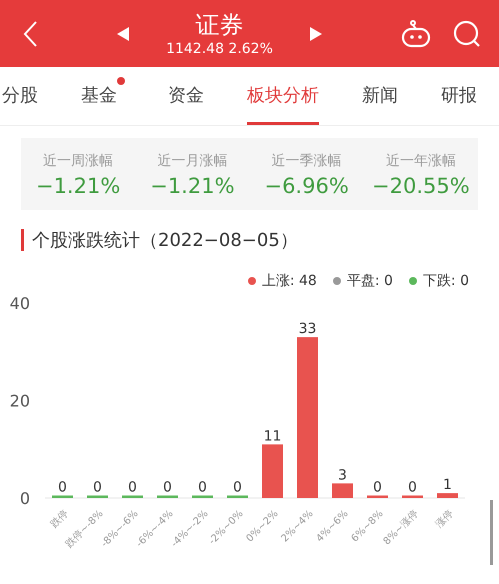  I want to click on previous-button, so click(123, 34).